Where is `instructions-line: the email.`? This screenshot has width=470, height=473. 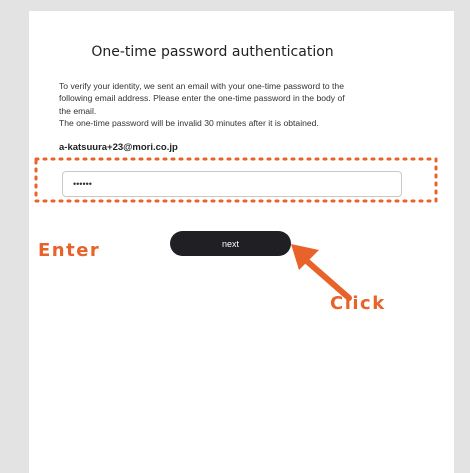
instructions-line: the email. is located at coordinates (78, 110).